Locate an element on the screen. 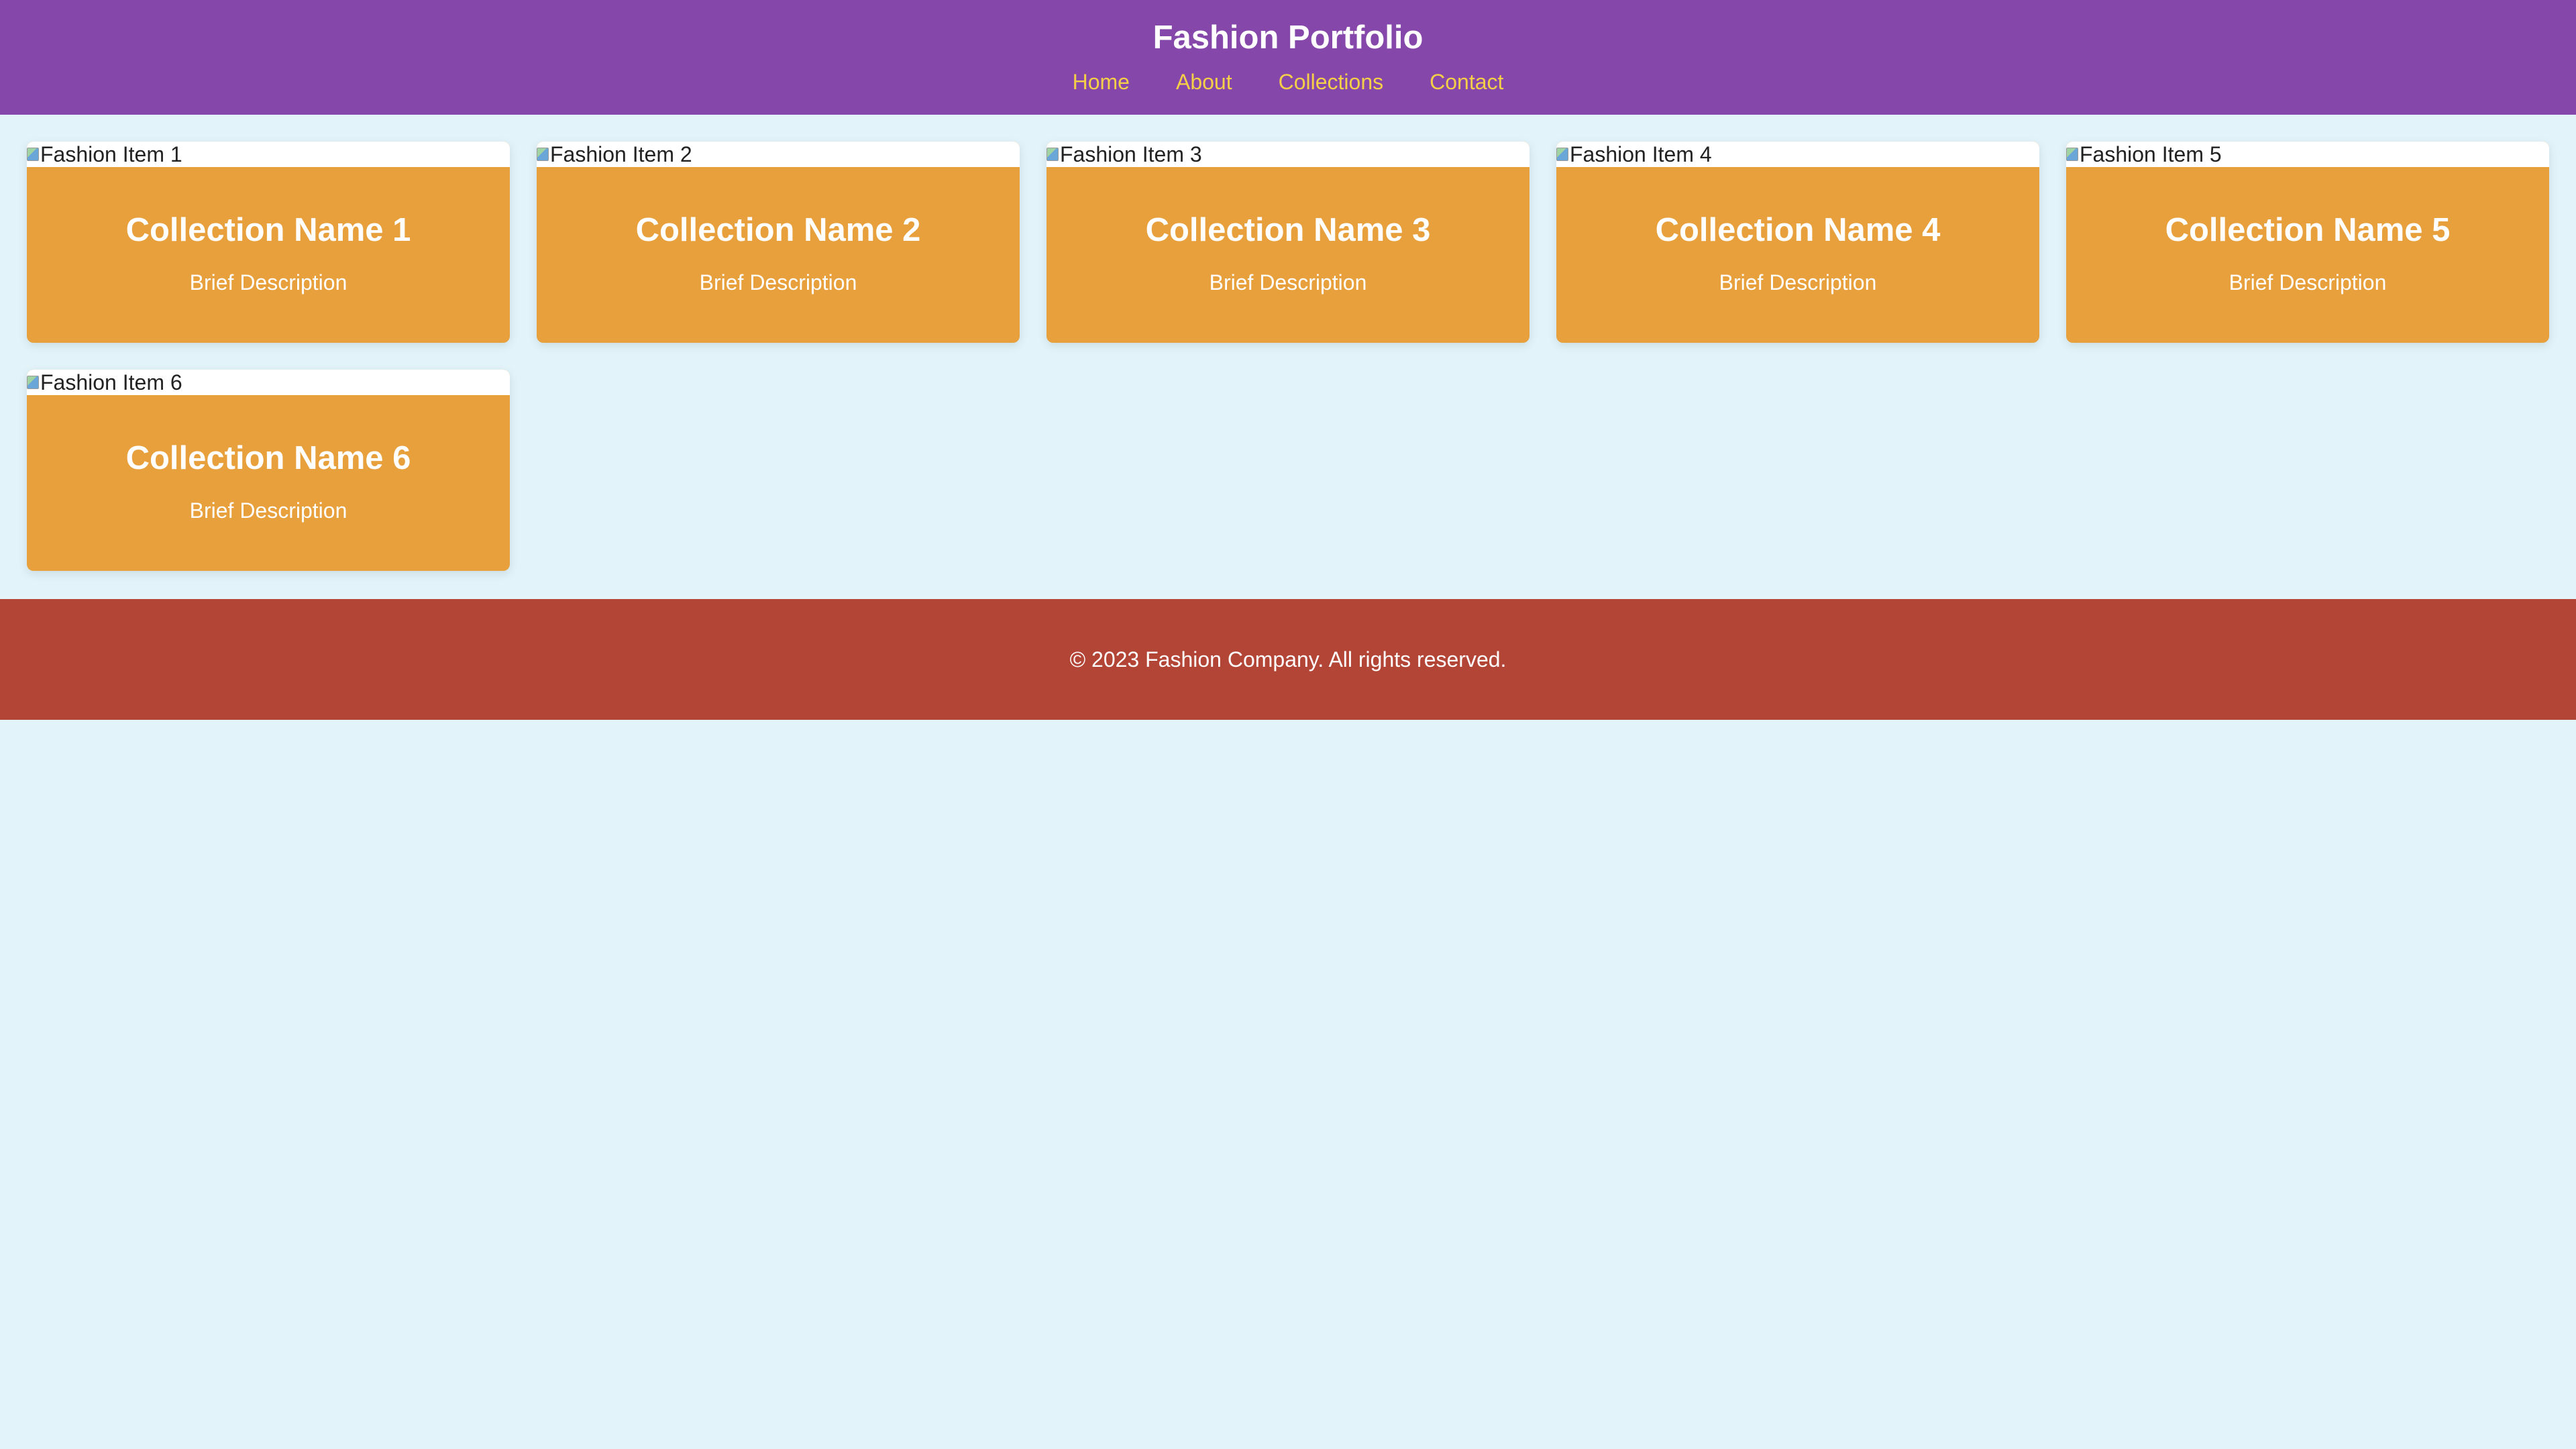 This screenshot has height=1449, width=2576. collection-card-body: Collection Name 4 Brief Description is located at coordinates (1797, 231).